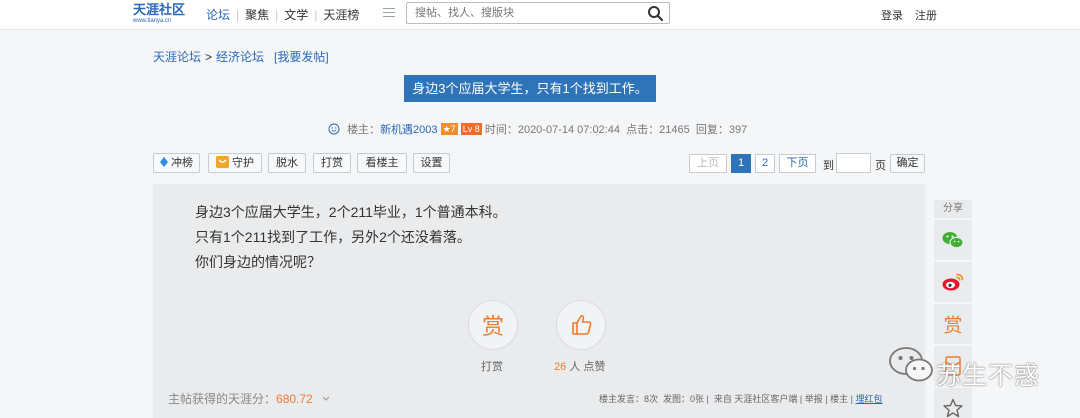 The width and height of the screenshot is (1080, 418). What do you see at coordinates (755, 399) in the screenshot?
I see `client-source: 来自 天涯社区客户端` at bounding box center [755, 399].